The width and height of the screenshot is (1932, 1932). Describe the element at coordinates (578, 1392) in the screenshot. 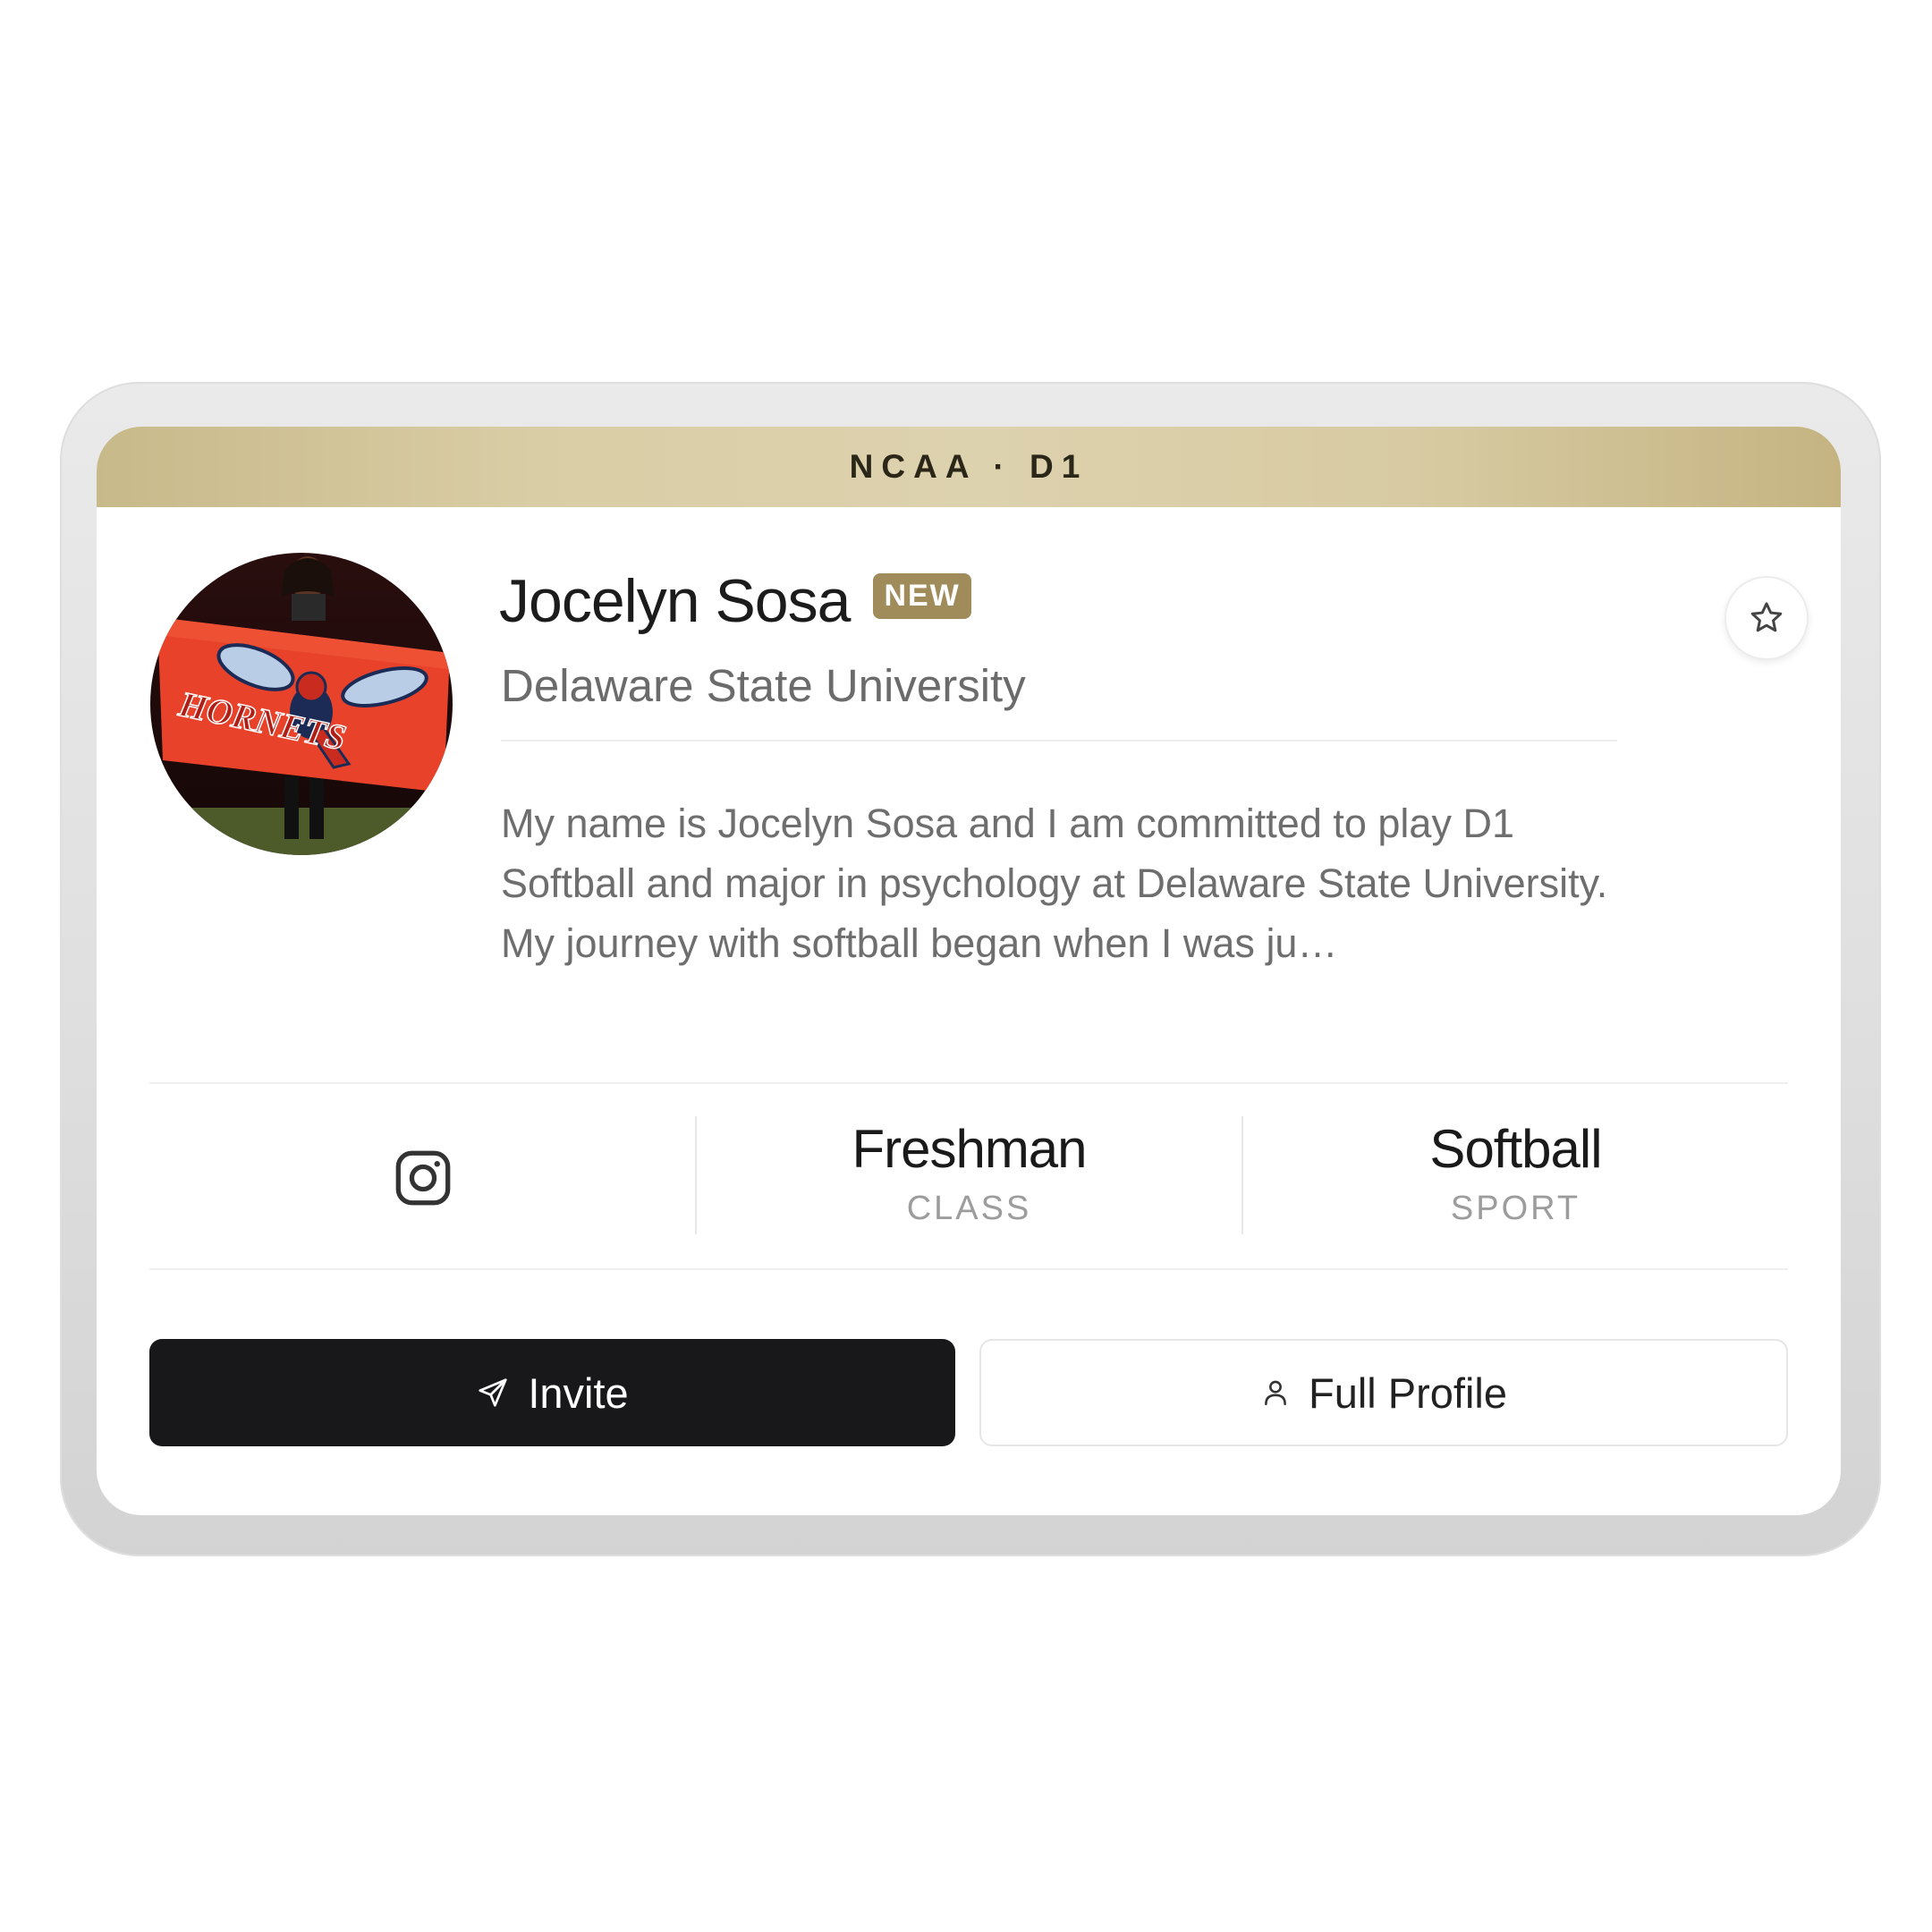

I see `invite-label: Invite` at that location.